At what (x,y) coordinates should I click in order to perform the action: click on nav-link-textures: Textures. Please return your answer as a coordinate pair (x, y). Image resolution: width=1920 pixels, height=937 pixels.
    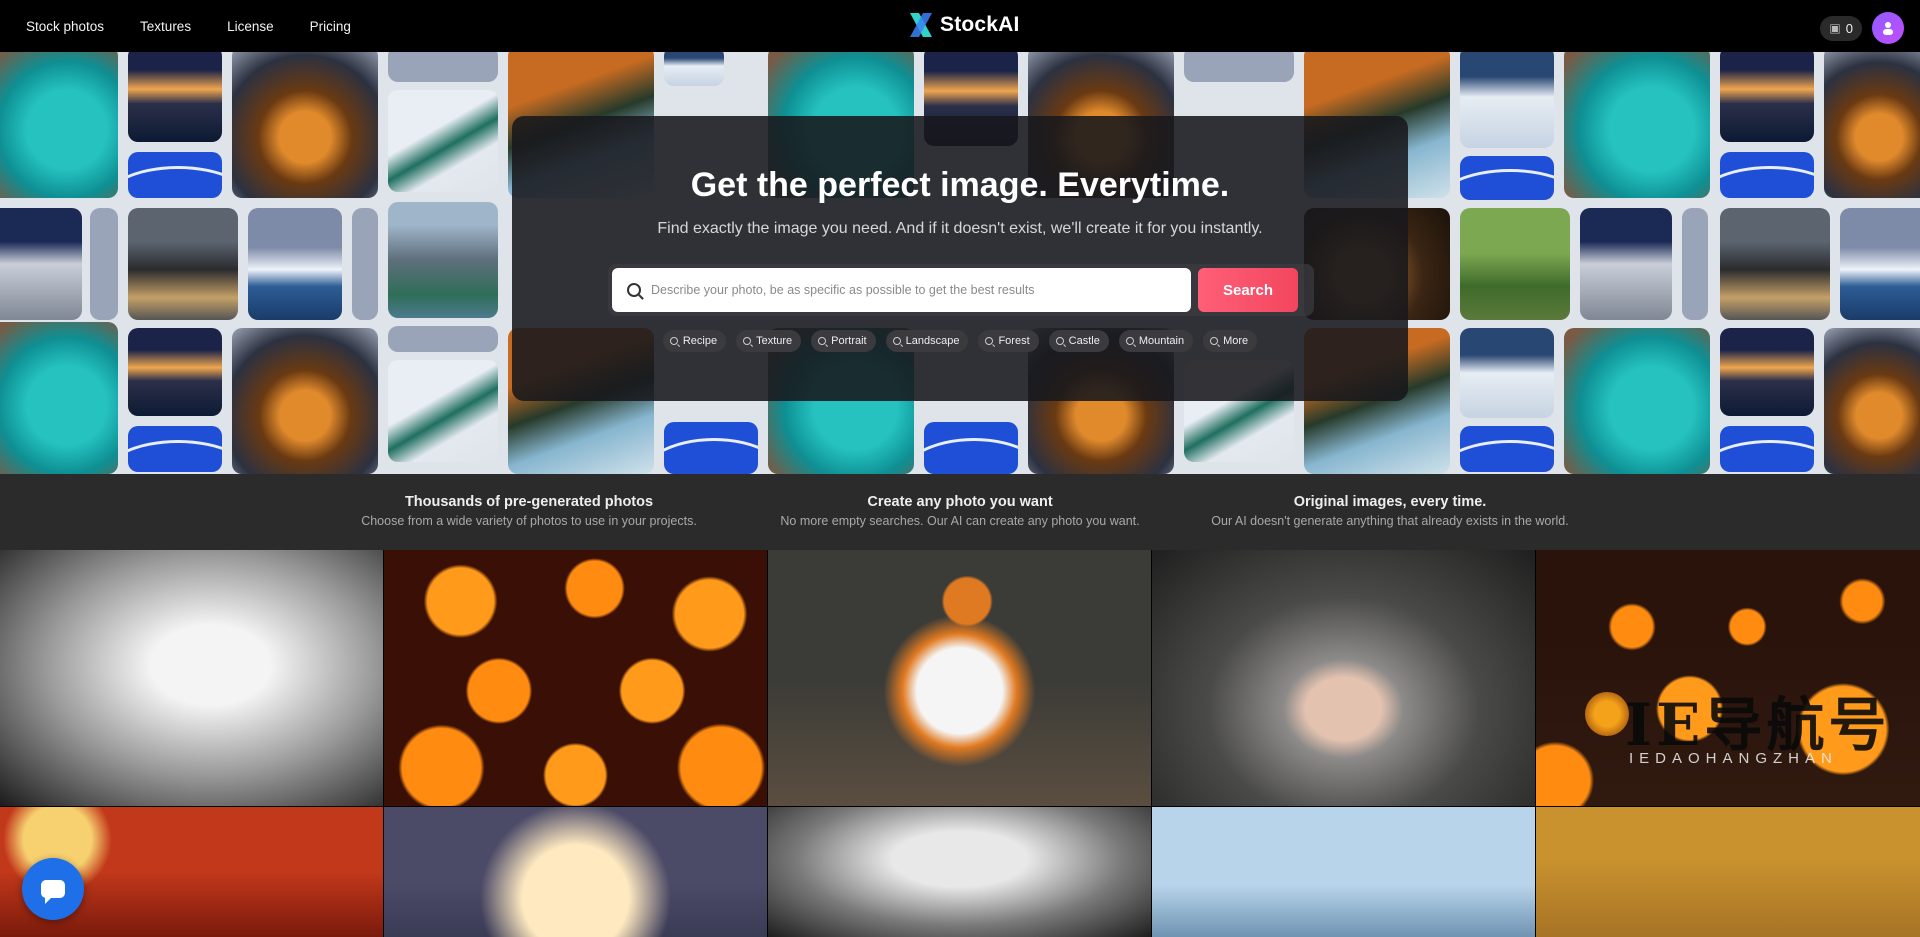
    Looking at the image, I should click on (165, 26).